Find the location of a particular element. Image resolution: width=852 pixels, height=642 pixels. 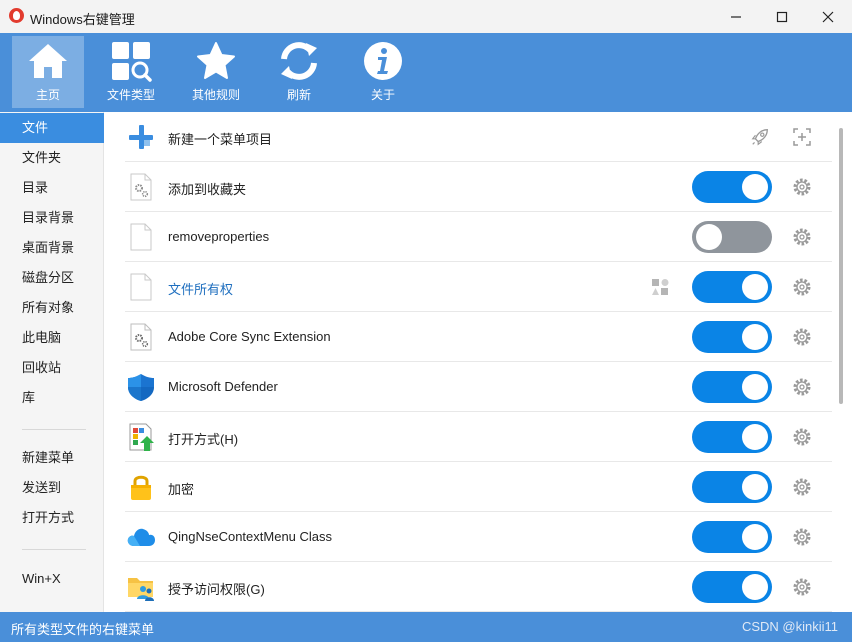

rocket-icon is located at coordinates (760, 137).